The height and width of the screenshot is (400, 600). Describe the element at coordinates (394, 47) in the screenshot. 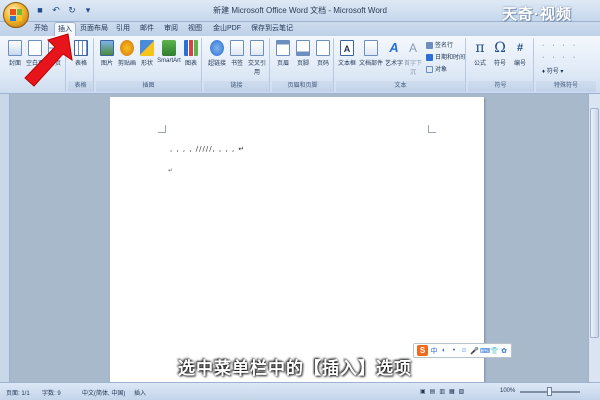

I see `wordart-icon: A` at that location.